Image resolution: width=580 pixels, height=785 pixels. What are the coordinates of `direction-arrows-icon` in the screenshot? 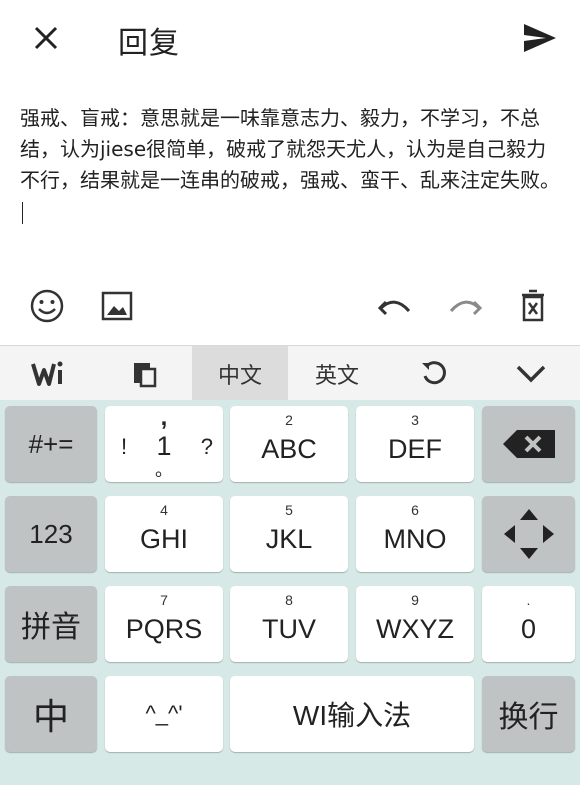 It's located at (528, 534).